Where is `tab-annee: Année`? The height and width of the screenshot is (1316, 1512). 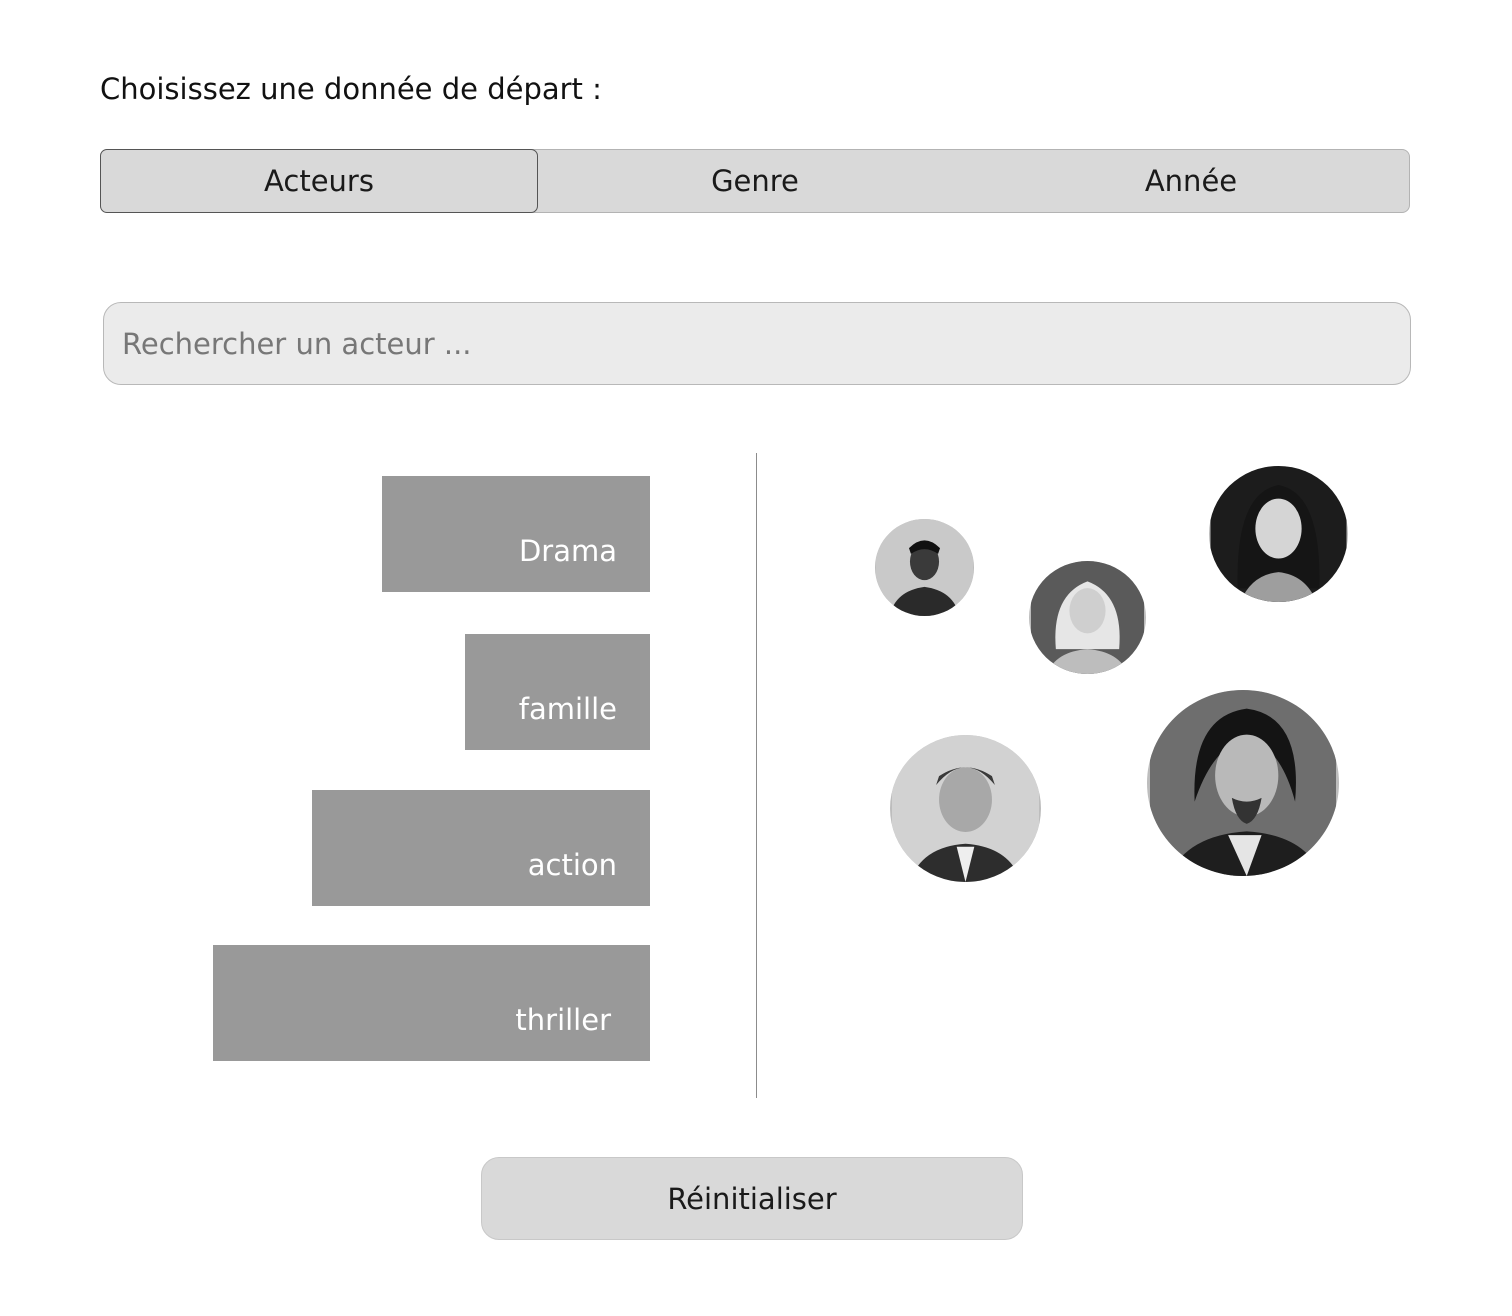
tab-annee: Année is located at coordinates (1191, 181).